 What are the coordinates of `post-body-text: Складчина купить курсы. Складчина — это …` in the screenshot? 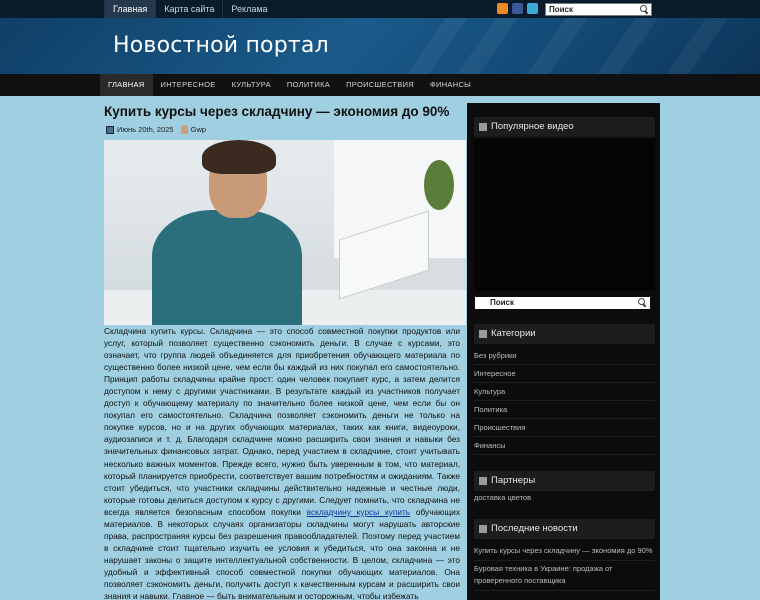 It's located at (282, 421).